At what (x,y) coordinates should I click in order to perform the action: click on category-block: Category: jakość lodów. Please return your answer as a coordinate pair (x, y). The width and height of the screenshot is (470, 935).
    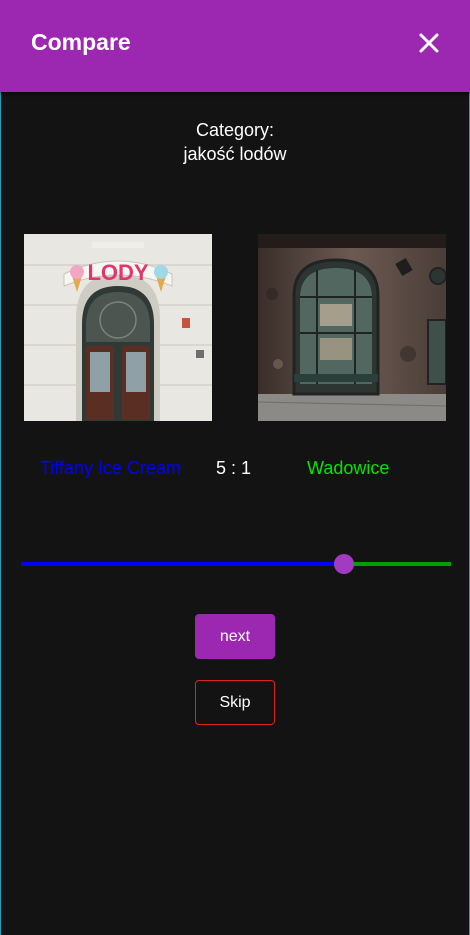
    Looking at the image, I should click on (235, 142).